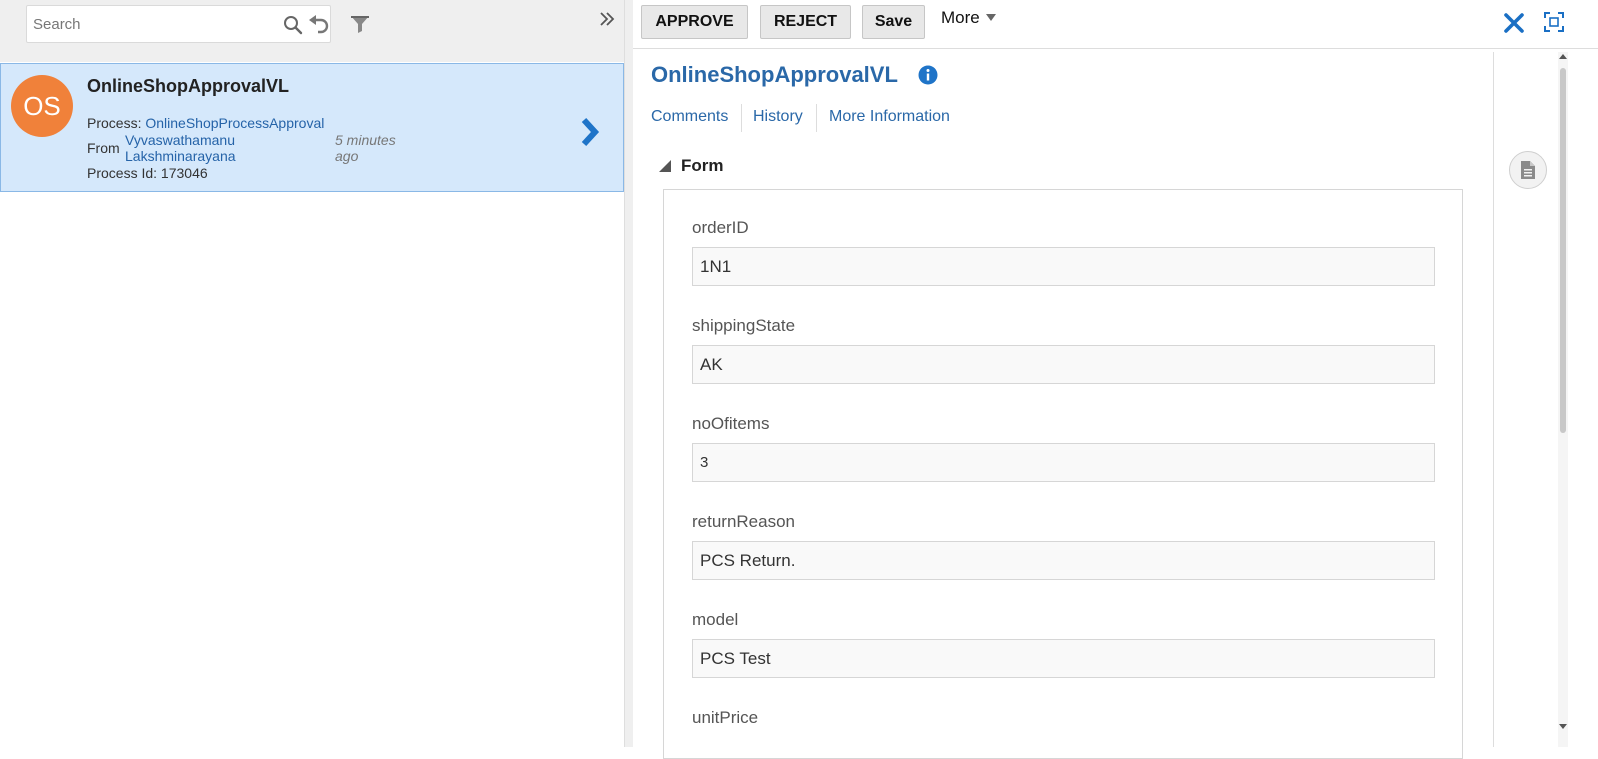 This screenshot has width=1598, height=759. Describe the element at coordinates (1563, 56) in the screenshot. I see `scroll-up-icon` at that location.